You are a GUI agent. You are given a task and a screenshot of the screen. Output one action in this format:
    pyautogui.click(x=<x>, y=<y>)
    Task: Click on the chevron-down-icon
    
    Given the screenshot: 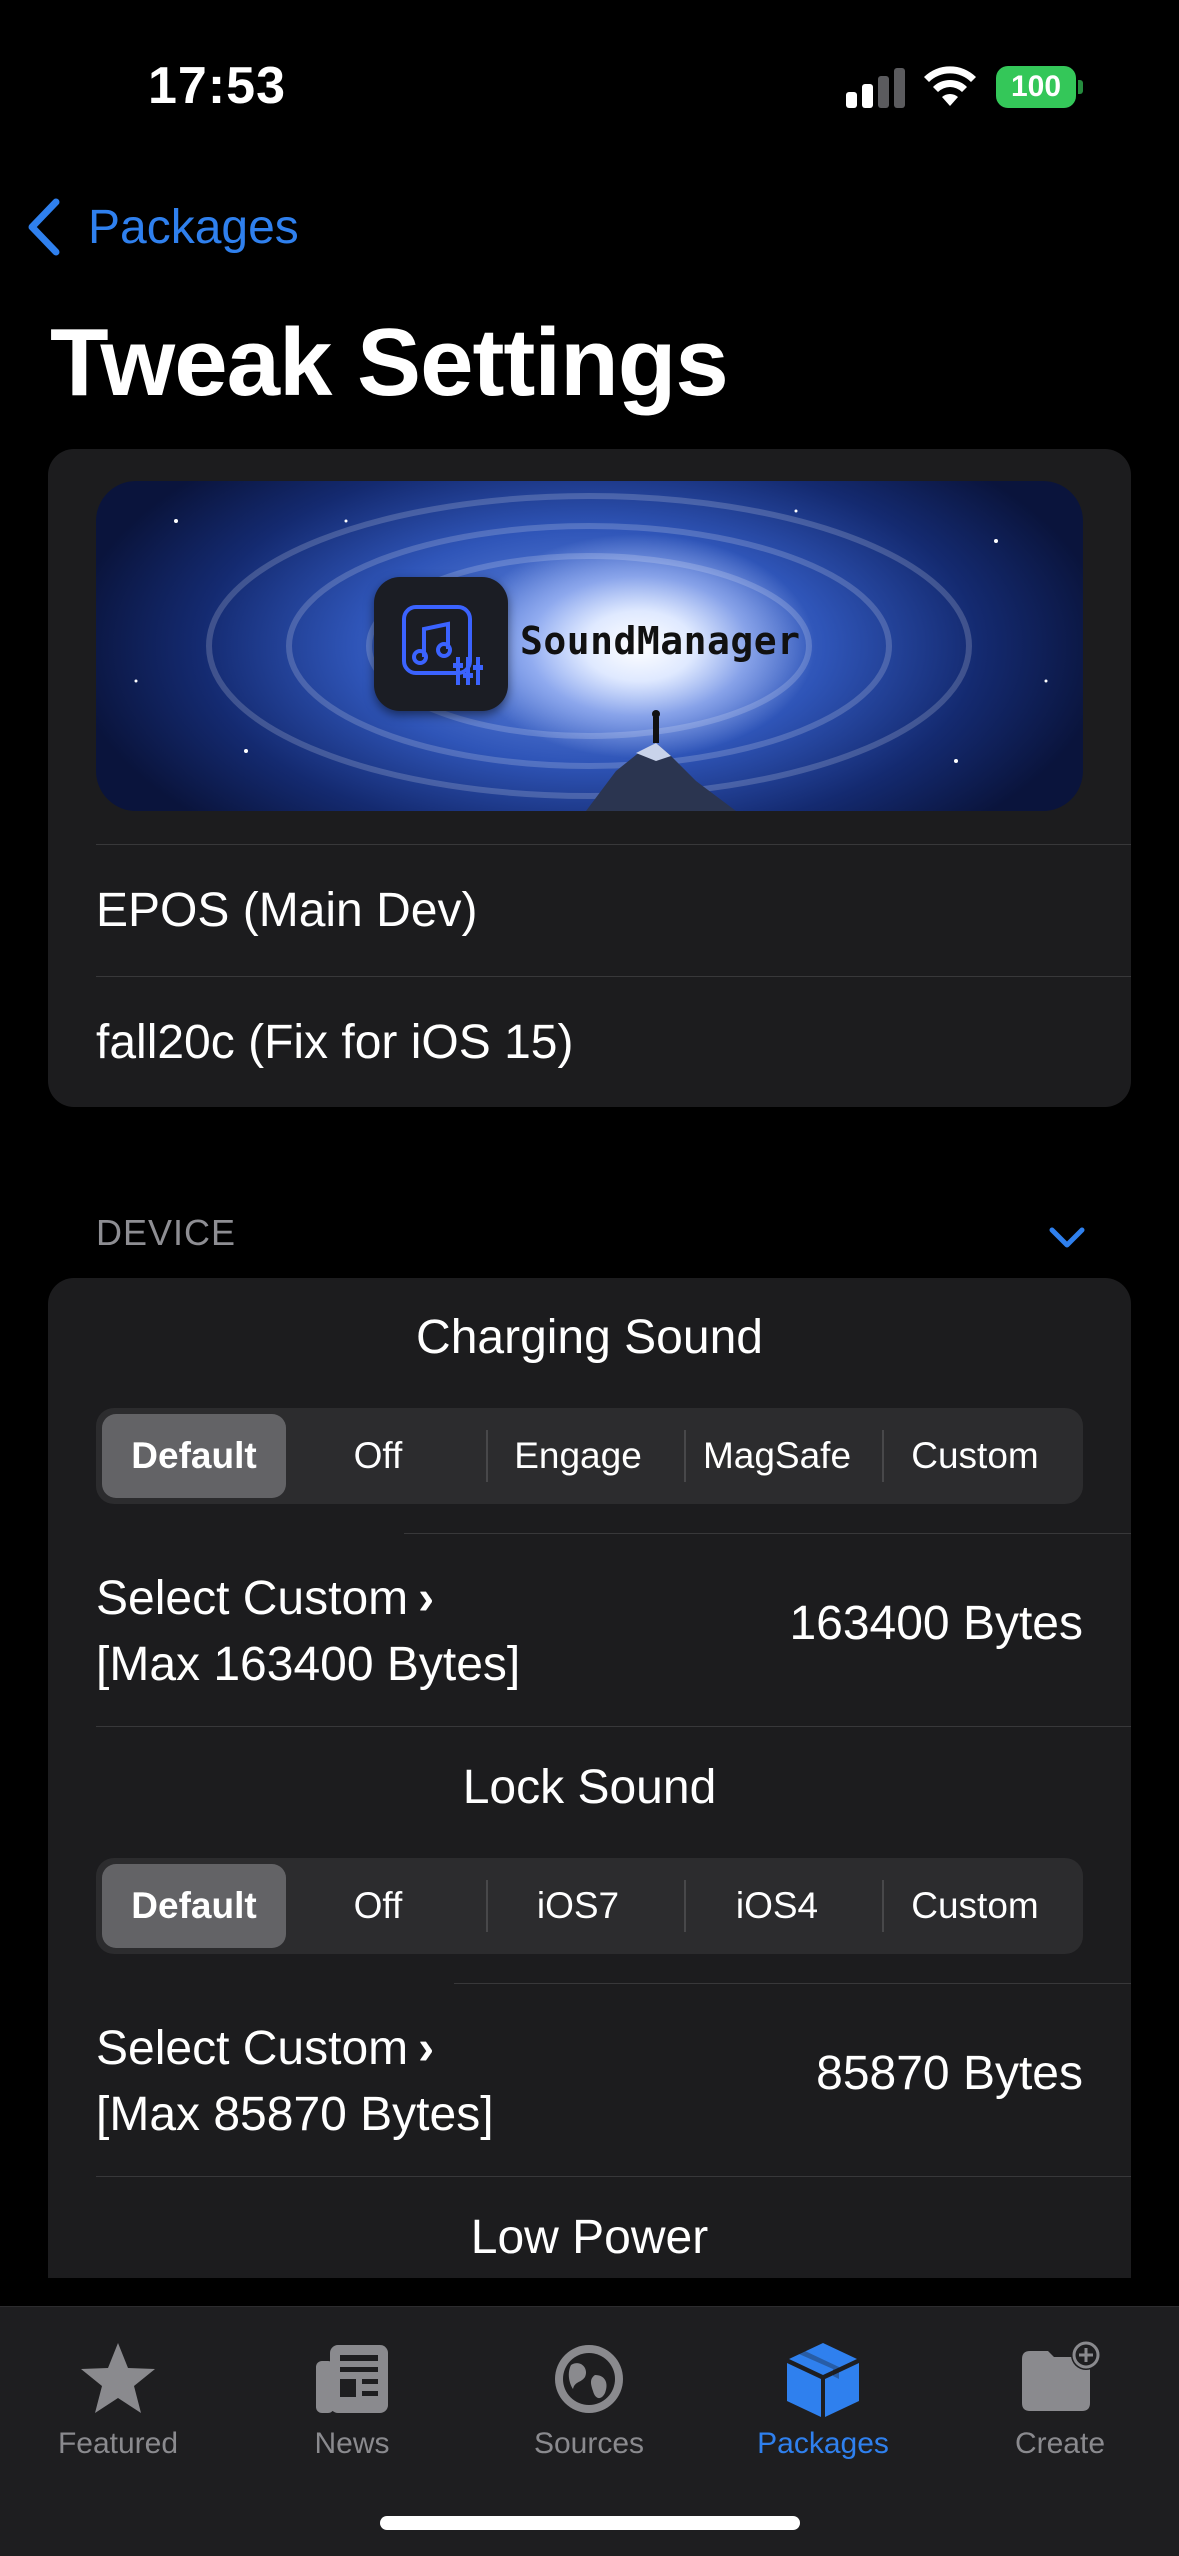 What is the action you would take?
    pyautogui.click(x=1067, y=1237)
    